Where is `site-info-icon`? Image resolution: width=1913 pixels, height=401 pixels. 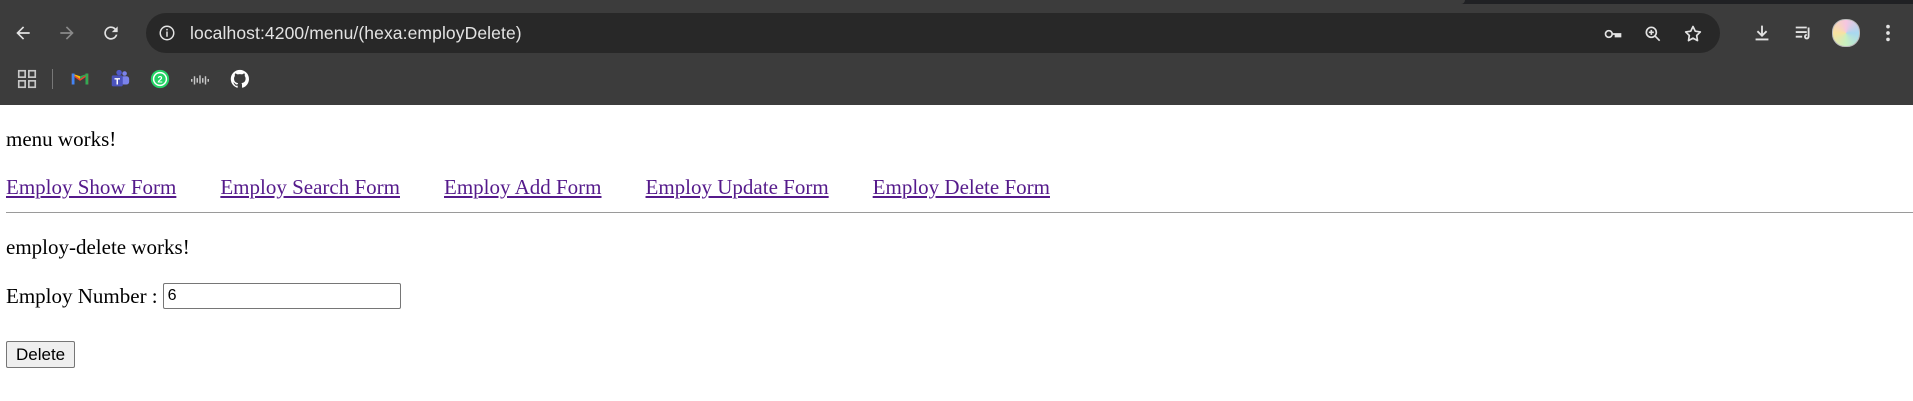 site-info-icon is located at coordinates (167, 33).